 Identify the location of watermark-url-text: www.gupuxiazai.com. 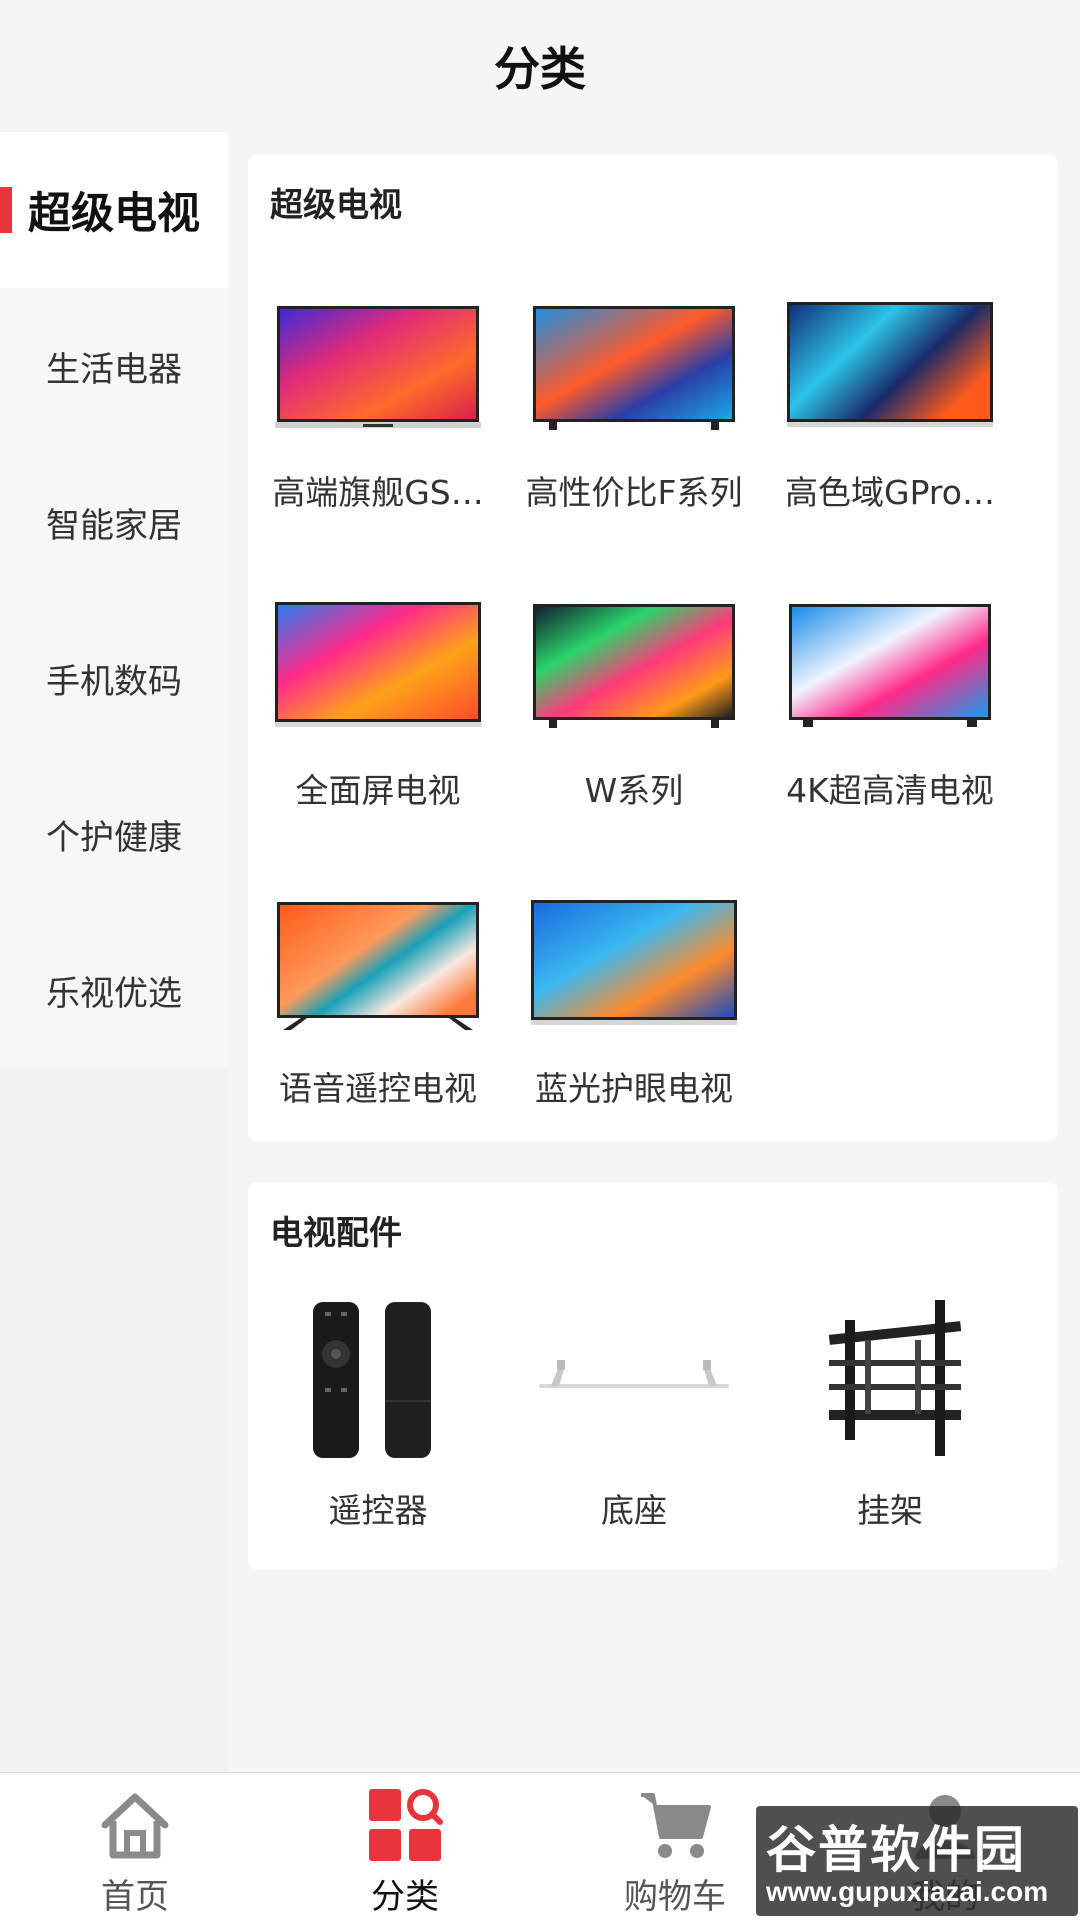
(907, 1891).